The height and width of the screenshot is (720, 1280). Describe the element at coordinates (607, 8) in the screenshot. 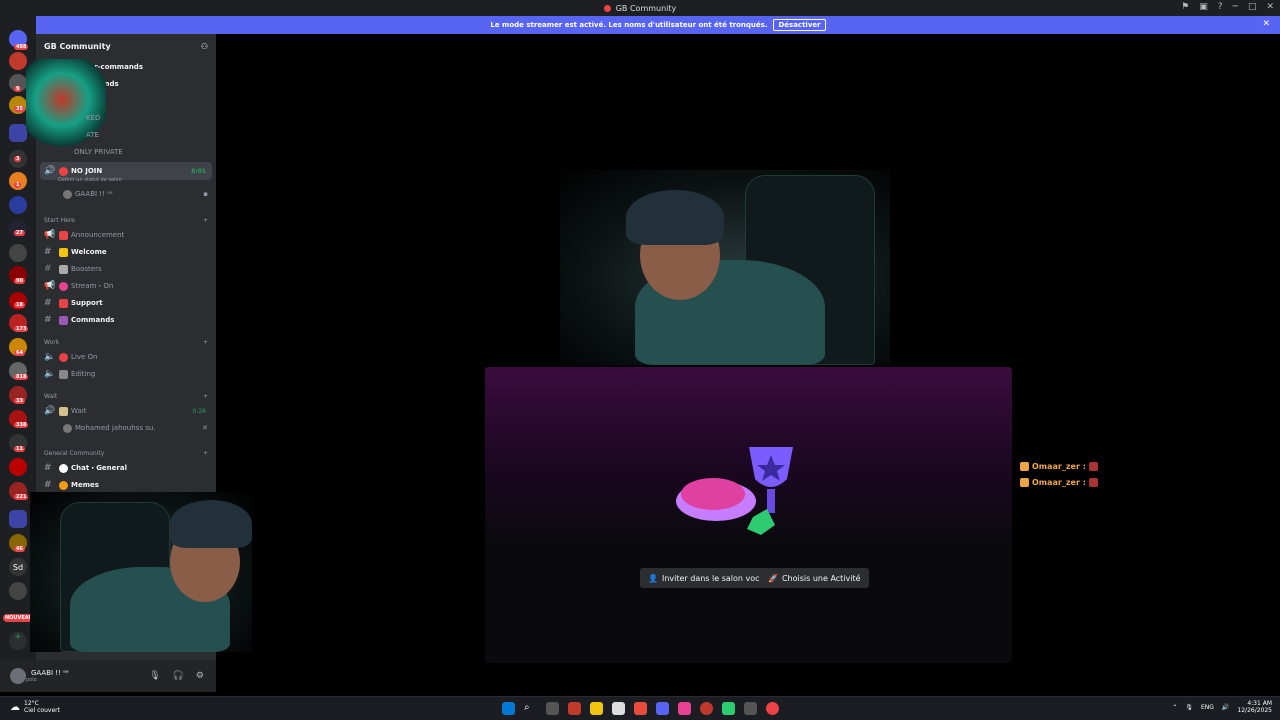

I see `discord-logo-icon` at that location.